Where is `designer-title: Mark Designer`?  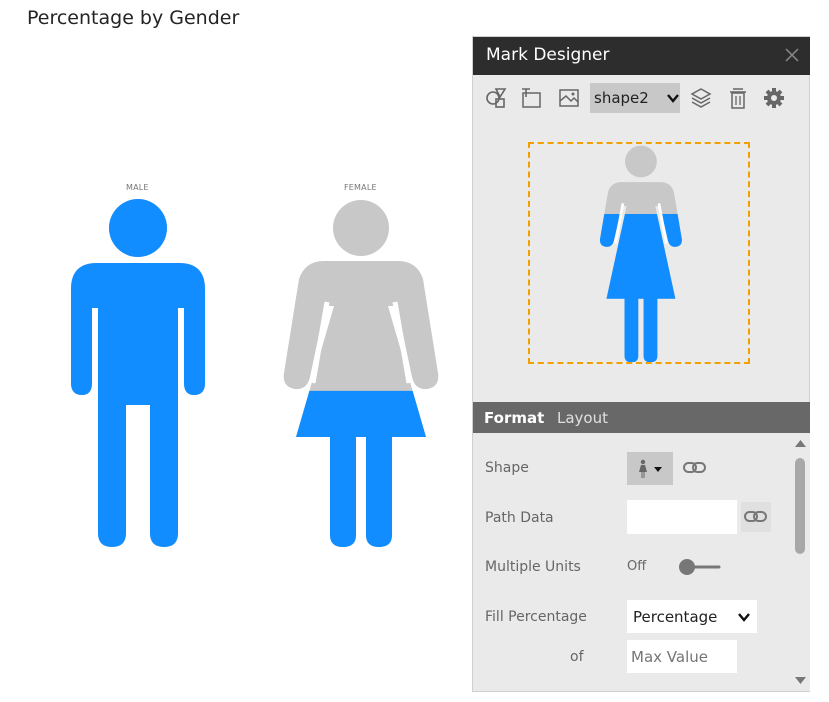
designer-title: Mark Designer is located at coordinates (548, 55).